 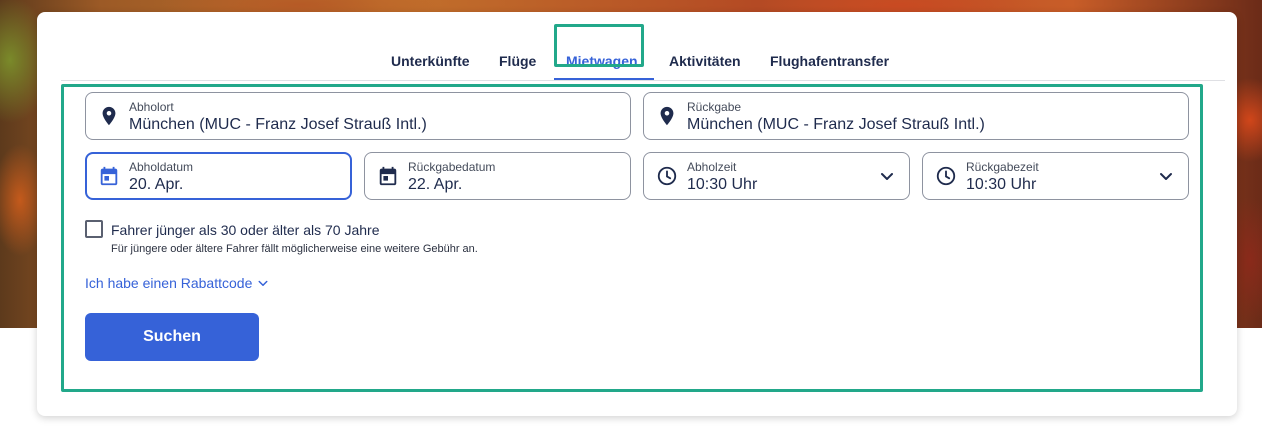 I want to click on active-tab-indicator, so click(x=604, y=79).